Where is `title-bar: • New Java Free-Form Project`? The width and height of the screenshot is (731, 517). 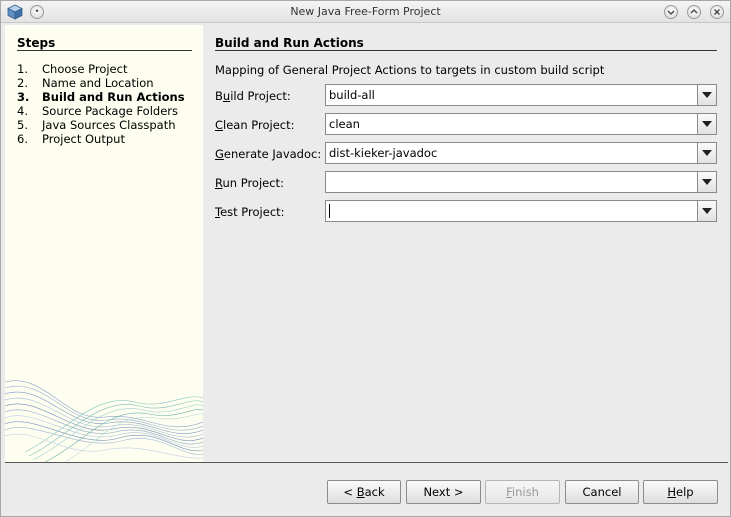 title-bar: • New Java Free-Form Project is located at coordinates (365, 12).